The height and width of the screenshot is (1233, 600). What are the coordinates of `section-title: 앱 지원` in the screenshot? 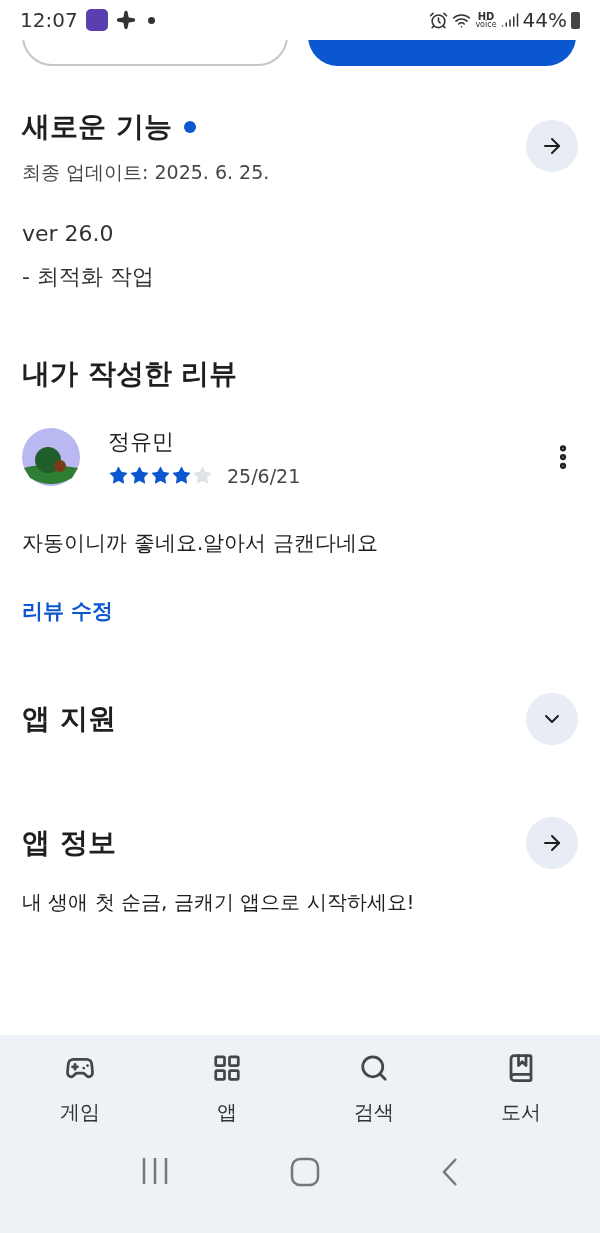 It's located at (69, 719).